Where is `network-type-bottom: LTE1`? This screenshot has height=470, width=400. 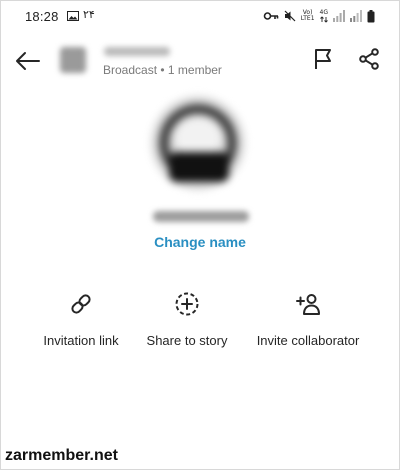
network-type-bottom: LTE1 is located at coordinates (307, 18).